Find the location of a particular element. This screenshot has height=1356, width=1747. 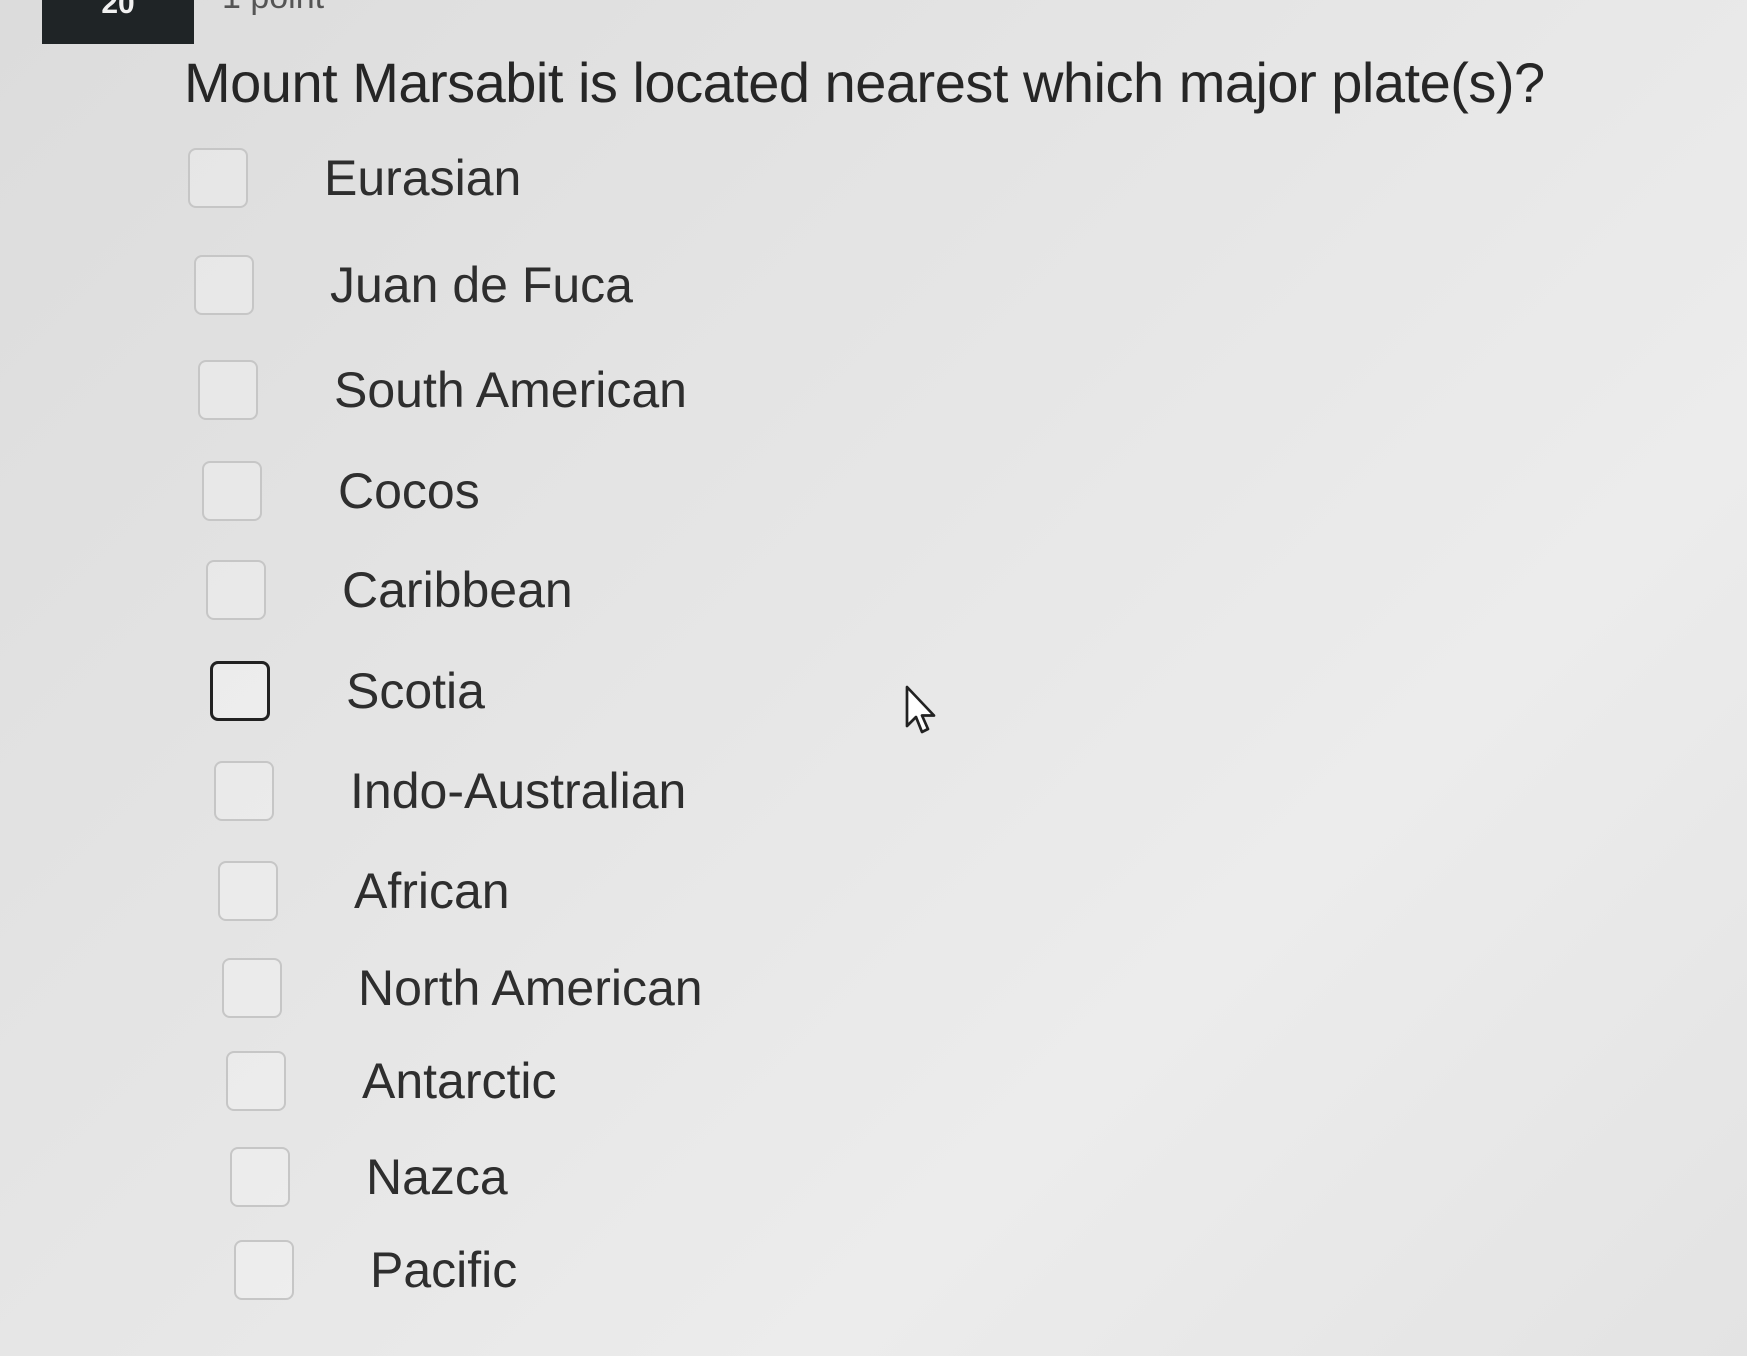

option-south-american: South American is located at coordinates (442, 390).